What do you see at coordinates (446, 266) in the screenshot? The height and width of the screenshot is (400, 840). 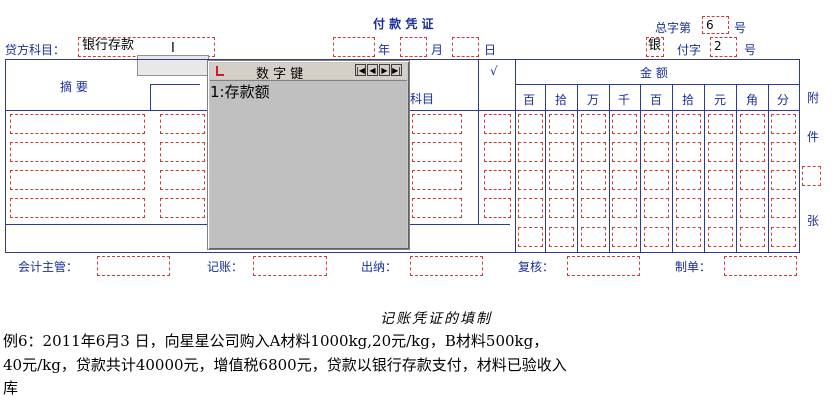 I see `cashier-field` at bounding box center [446, 266].